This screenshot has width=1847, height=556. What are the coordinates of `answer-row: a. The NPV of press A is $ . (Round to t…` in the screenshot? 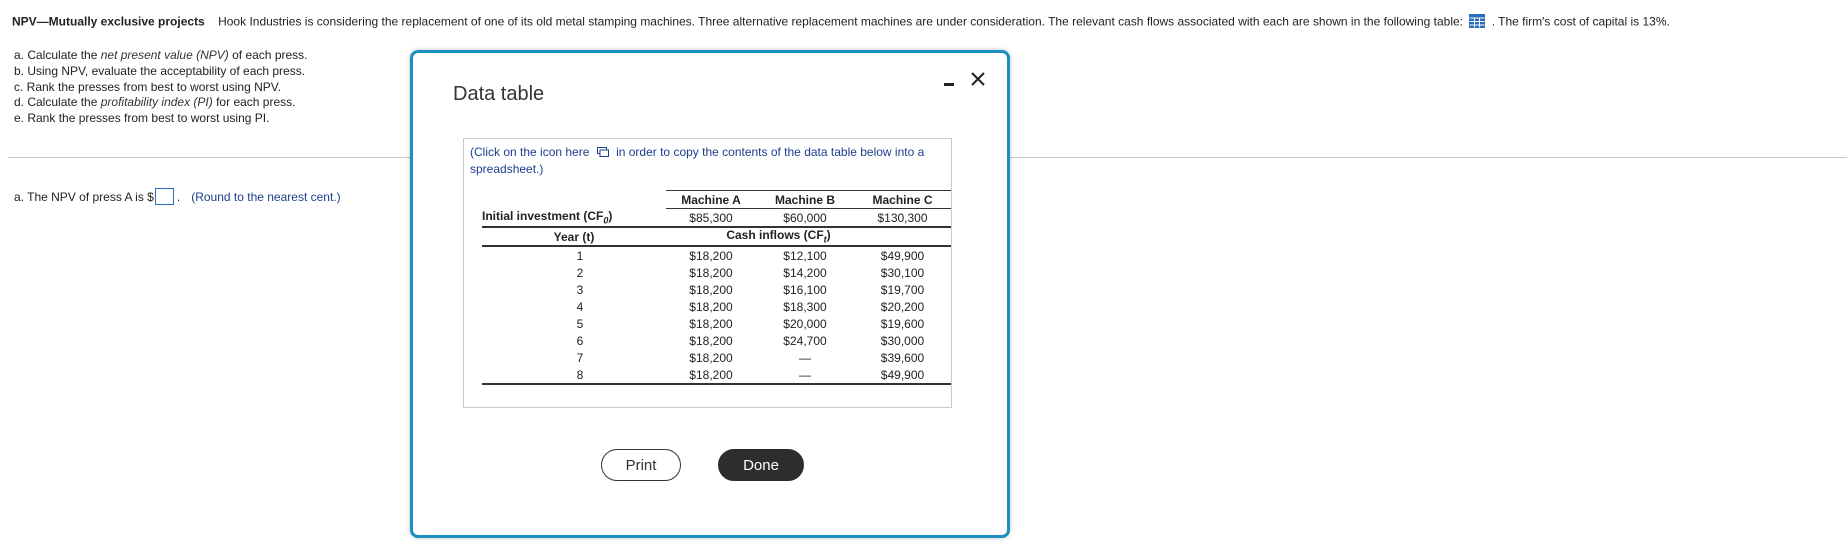 It's located at (177, 196).